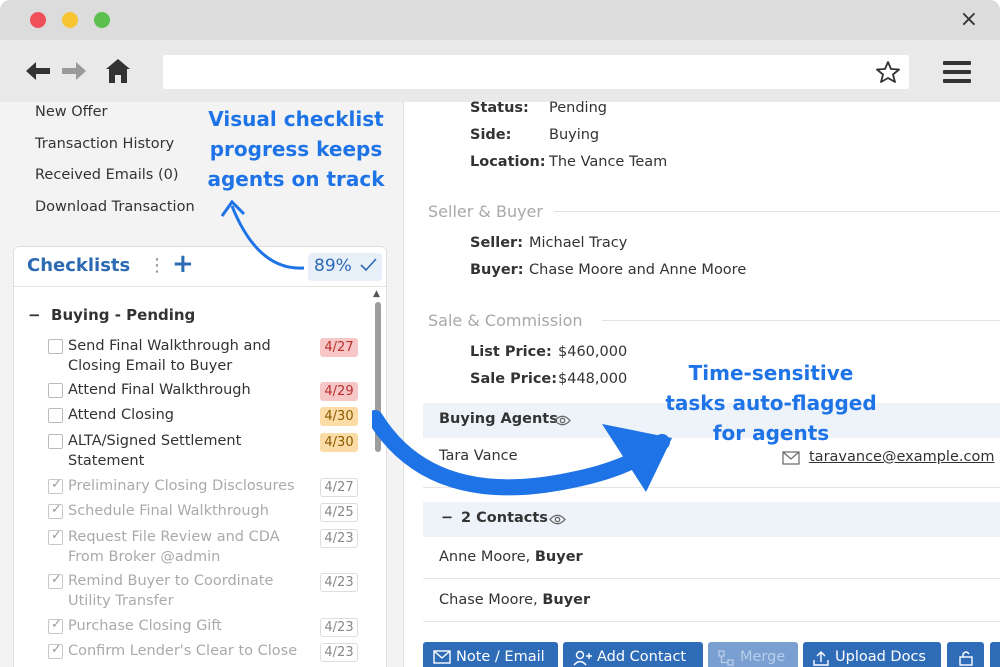 The image size is (1000, 667). I want to click on sidebar-link-new-offer: New Offer, so click(71, 112).